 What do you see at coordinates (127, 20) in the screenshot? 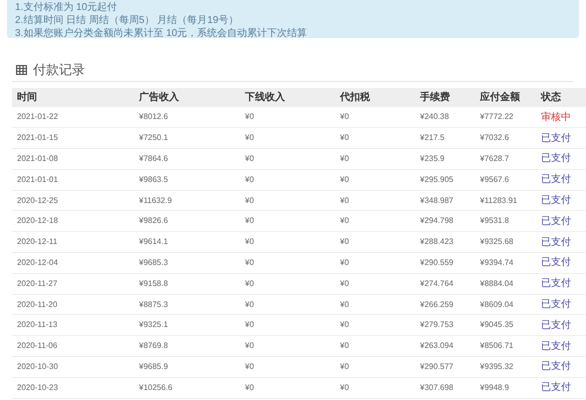
I see `notice-text: 2.结算时间 日结 周结（每周5） 月结（每月19号）` at bounding box center [127, 20].